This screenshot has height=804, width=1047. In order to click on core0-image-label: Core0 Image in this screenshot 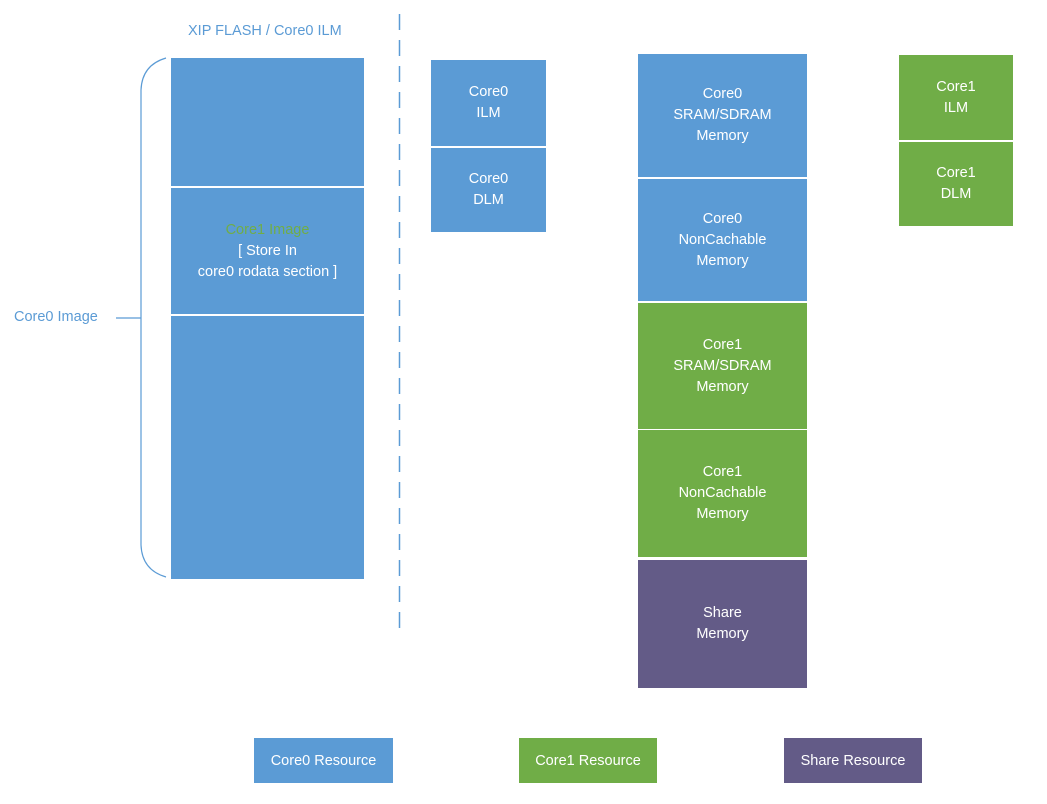, I will do `click(56, 317)`.